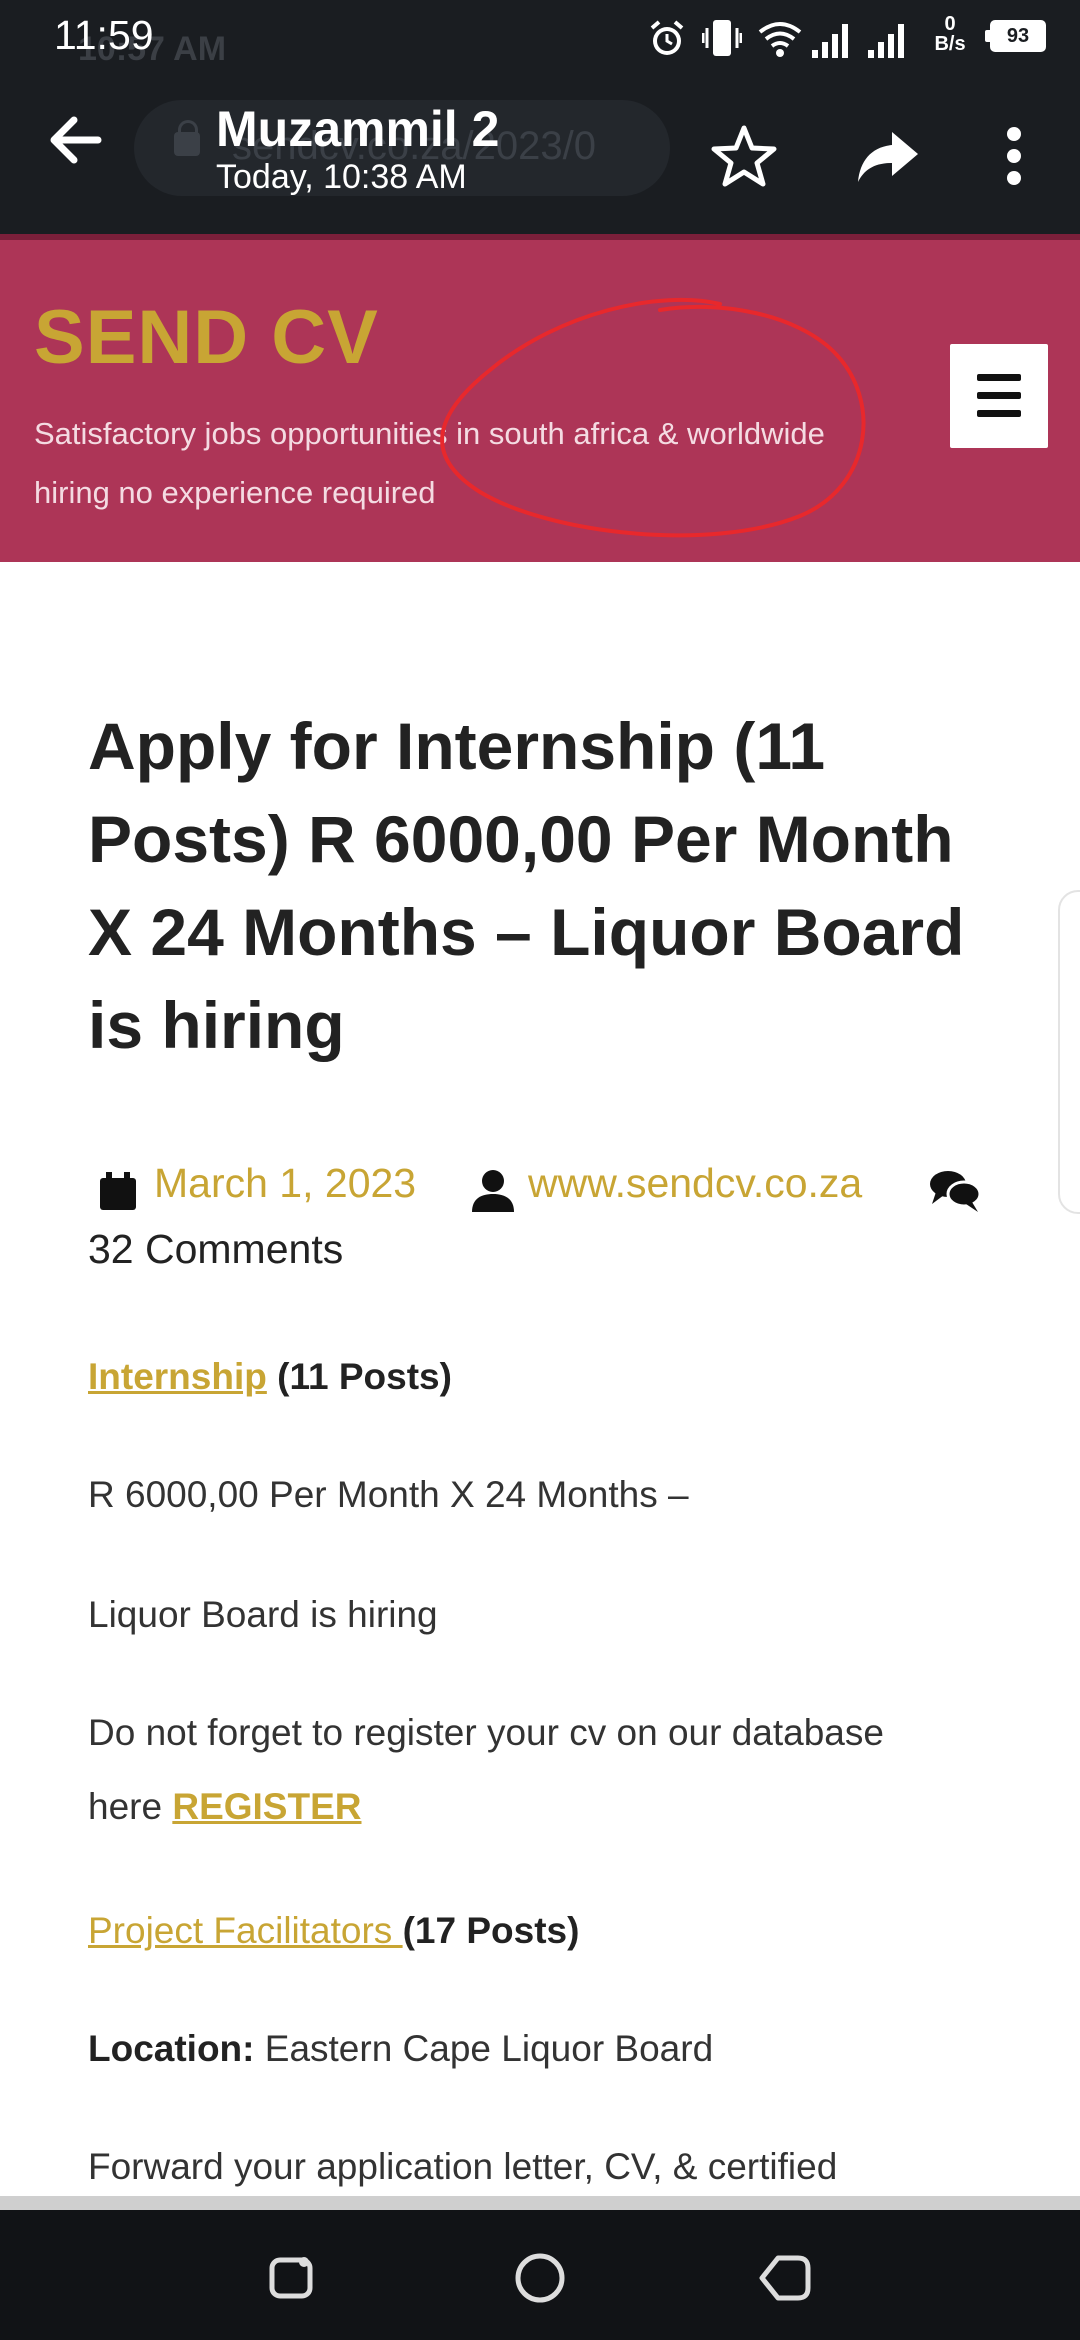  Describe the element at coordinates (486, 1807) in the screenshot. I see `register-line-2: here REGISTER` at that location.